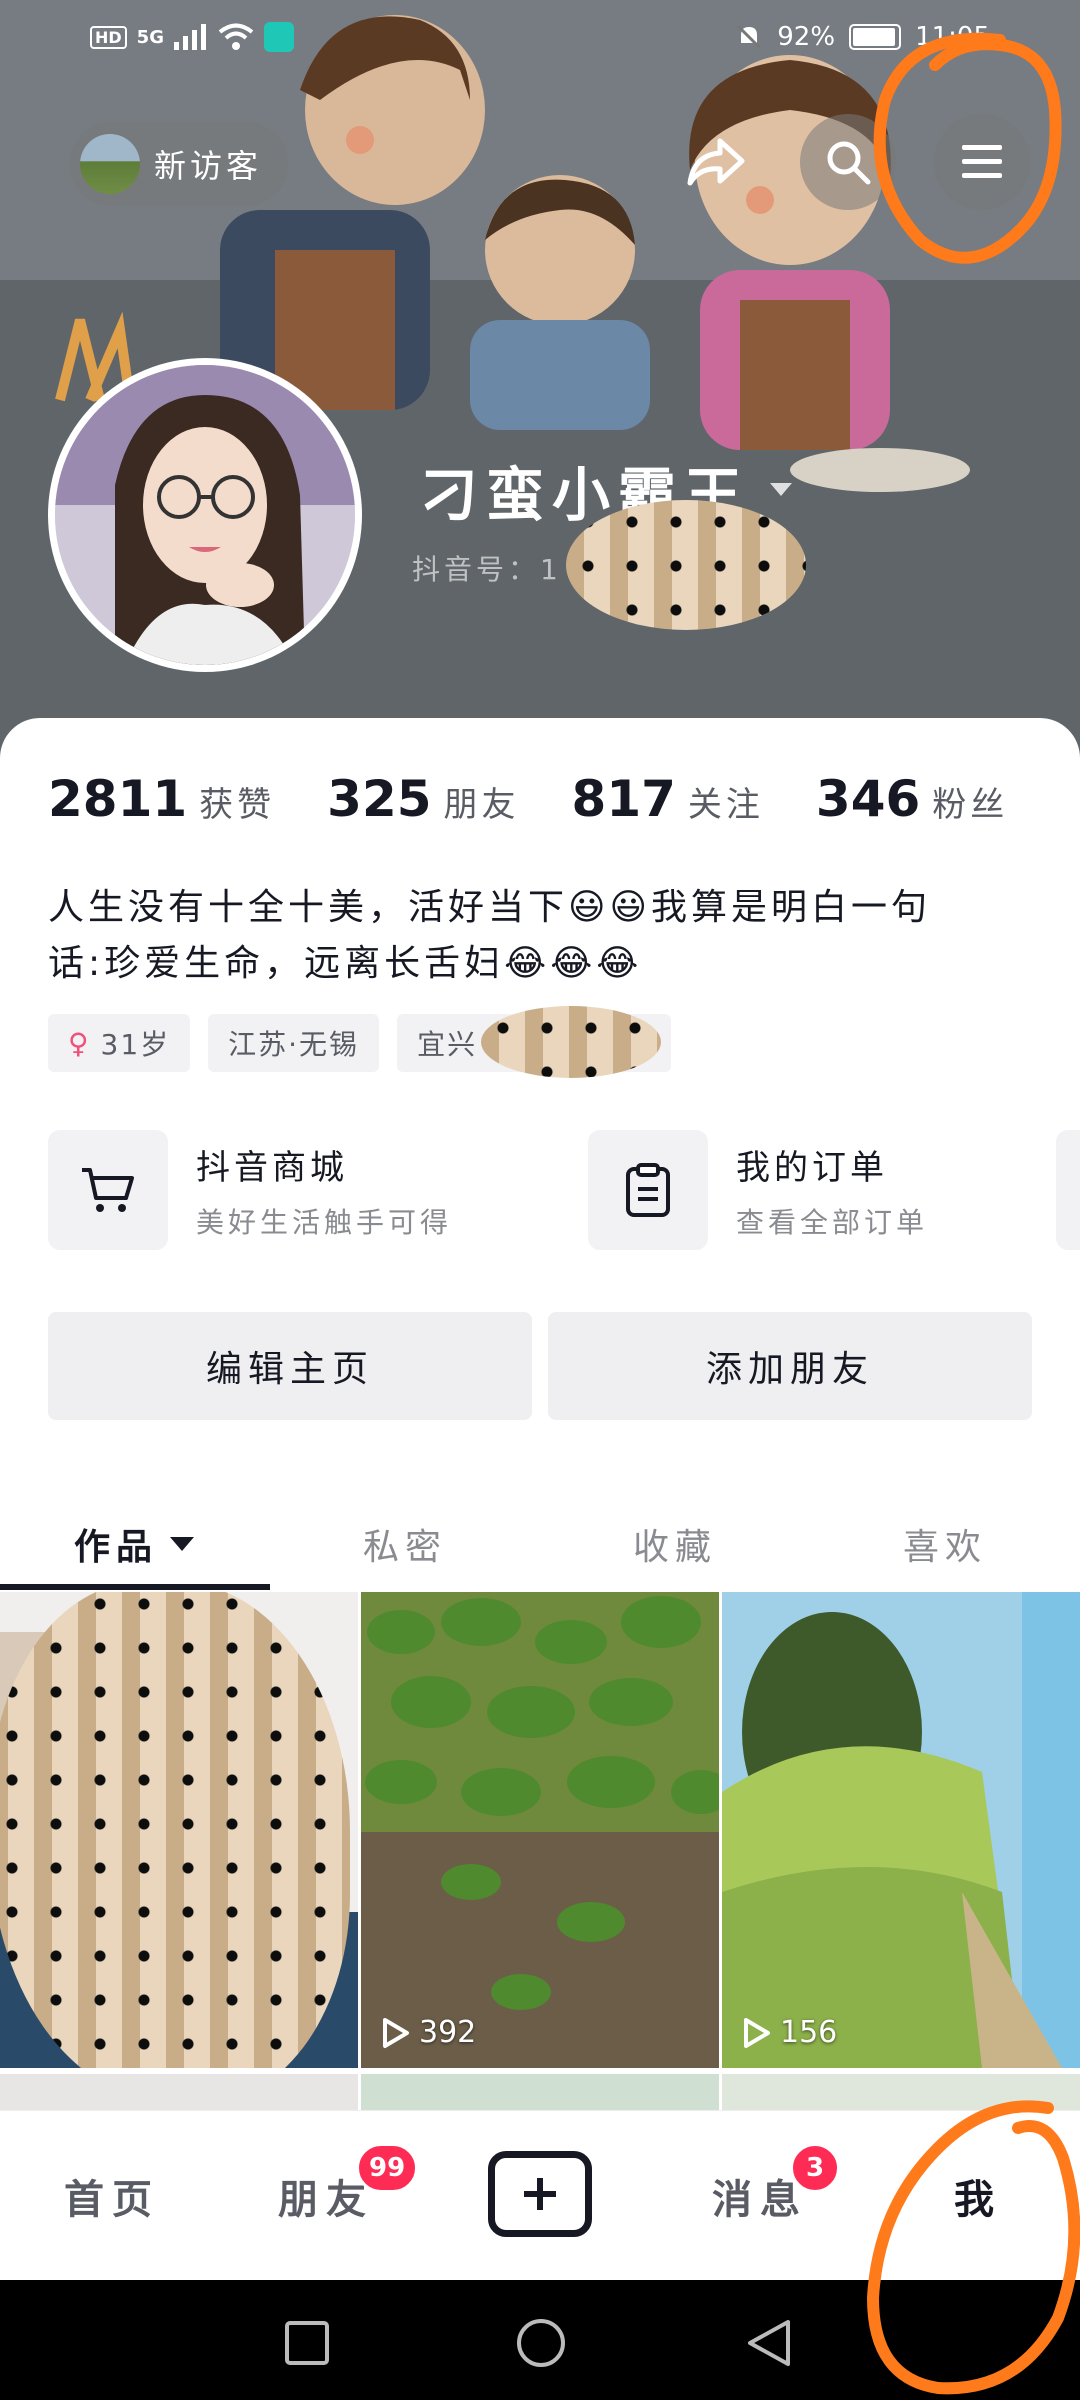 The height and width of the screenshot is (2400, 1080). I want to click on nav-me: 我, so click(978, 2196).